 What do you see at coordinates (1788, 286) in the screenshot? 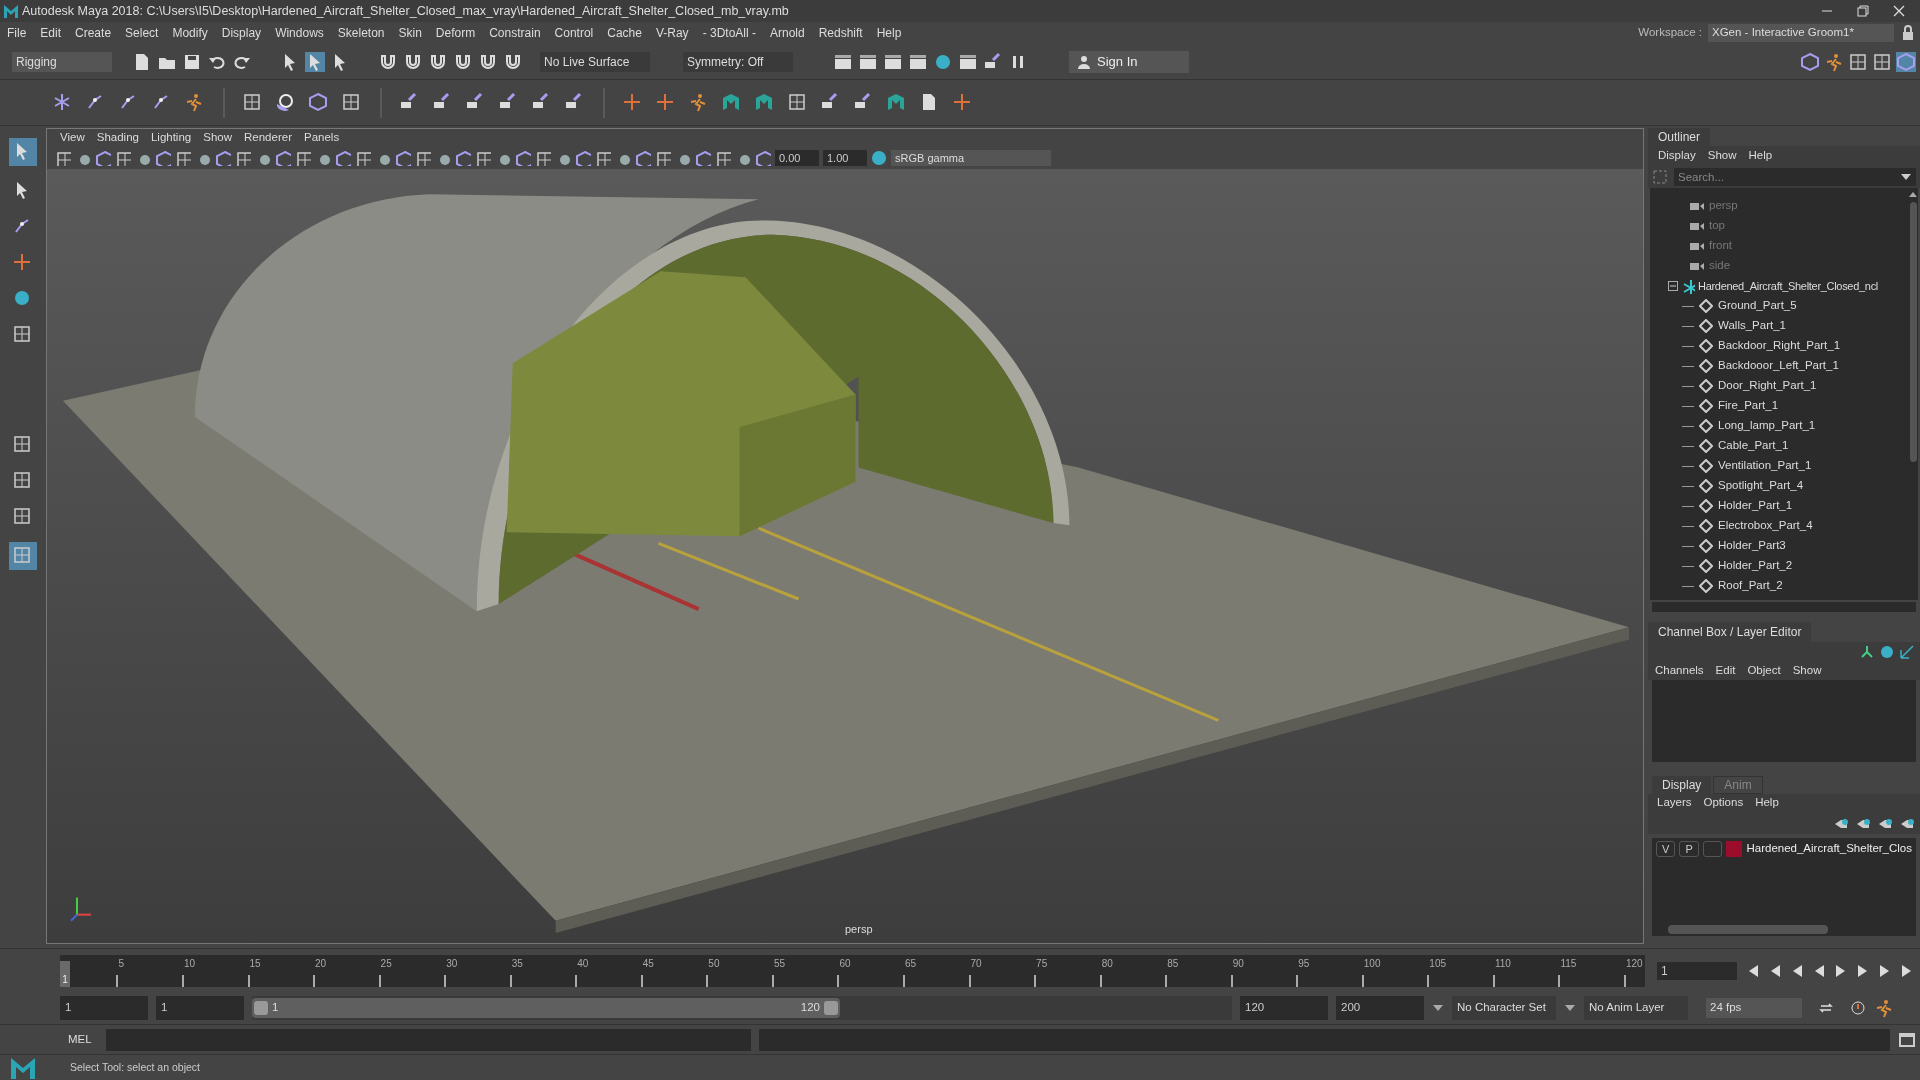
I see `outliner-item: Hardened_Aircraft_Shelter_Closed_ncl` at bounding box center [1788, 286].